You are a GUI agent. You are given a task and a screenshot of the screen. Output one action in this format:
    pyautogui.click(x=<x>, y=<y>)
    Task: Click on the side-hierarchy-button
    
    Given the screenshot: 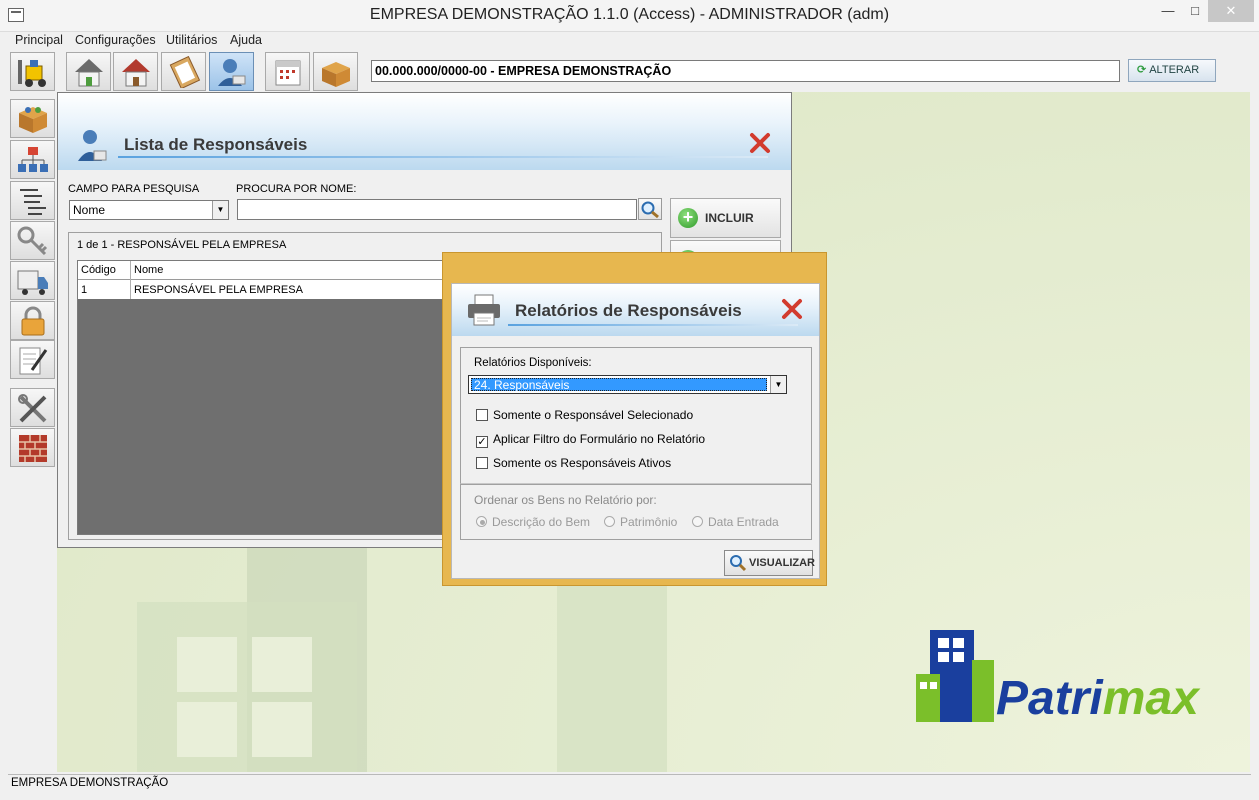 What is the action you would take?
    pyautogui.click(x=32, y=159)
    